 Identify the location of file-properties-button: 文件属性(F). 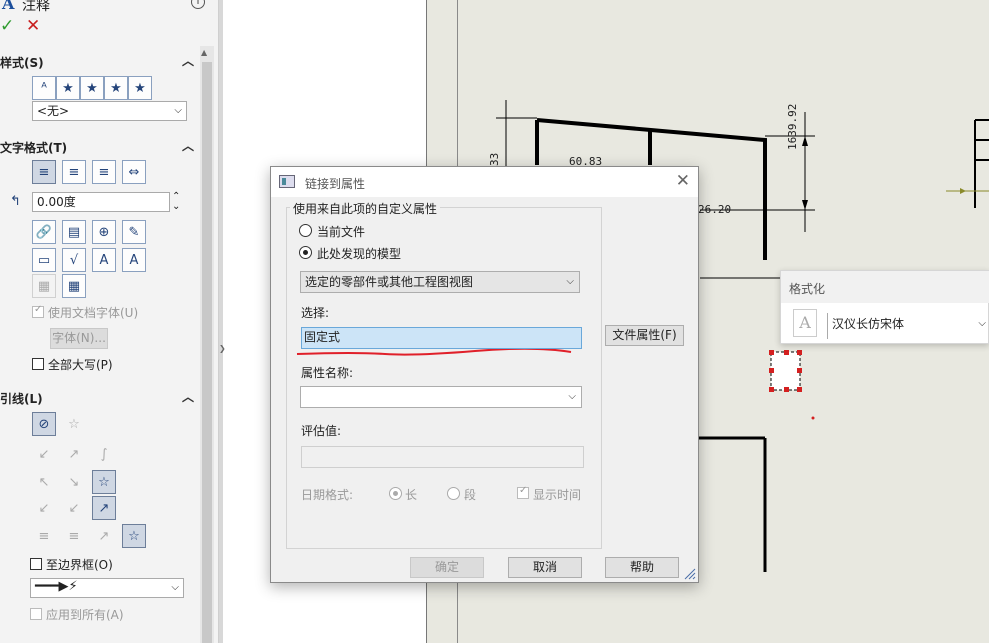
(644, 335).